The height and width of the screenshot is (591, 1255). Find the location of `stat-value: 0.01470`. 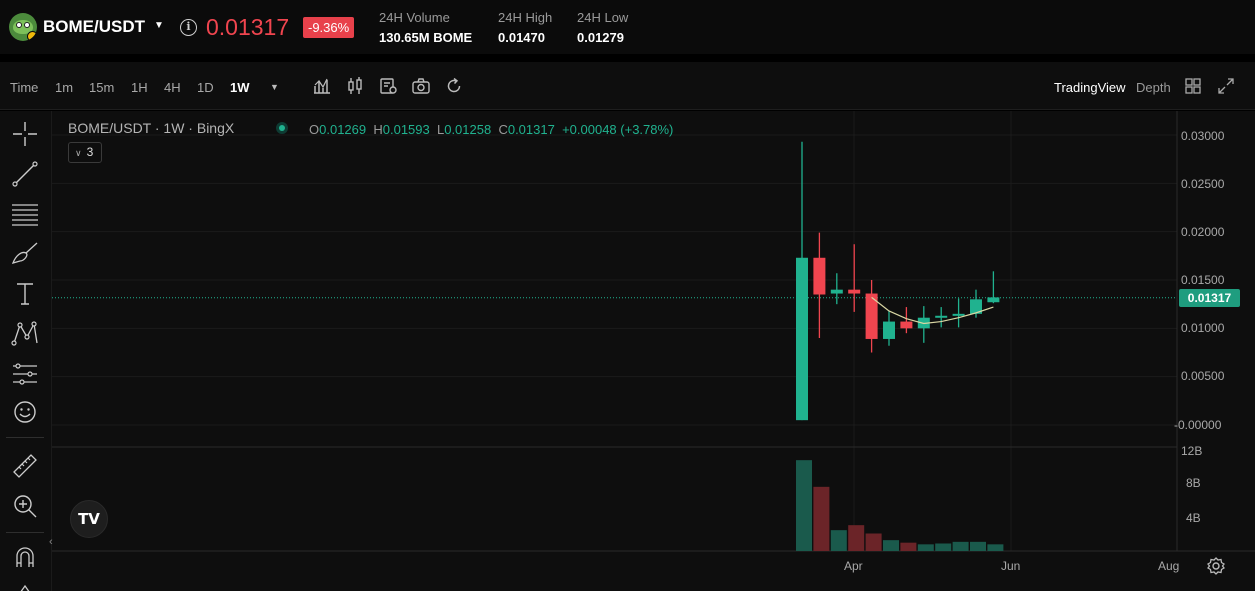

stat-value: 0.01470 is located at coordinates (521, 37).